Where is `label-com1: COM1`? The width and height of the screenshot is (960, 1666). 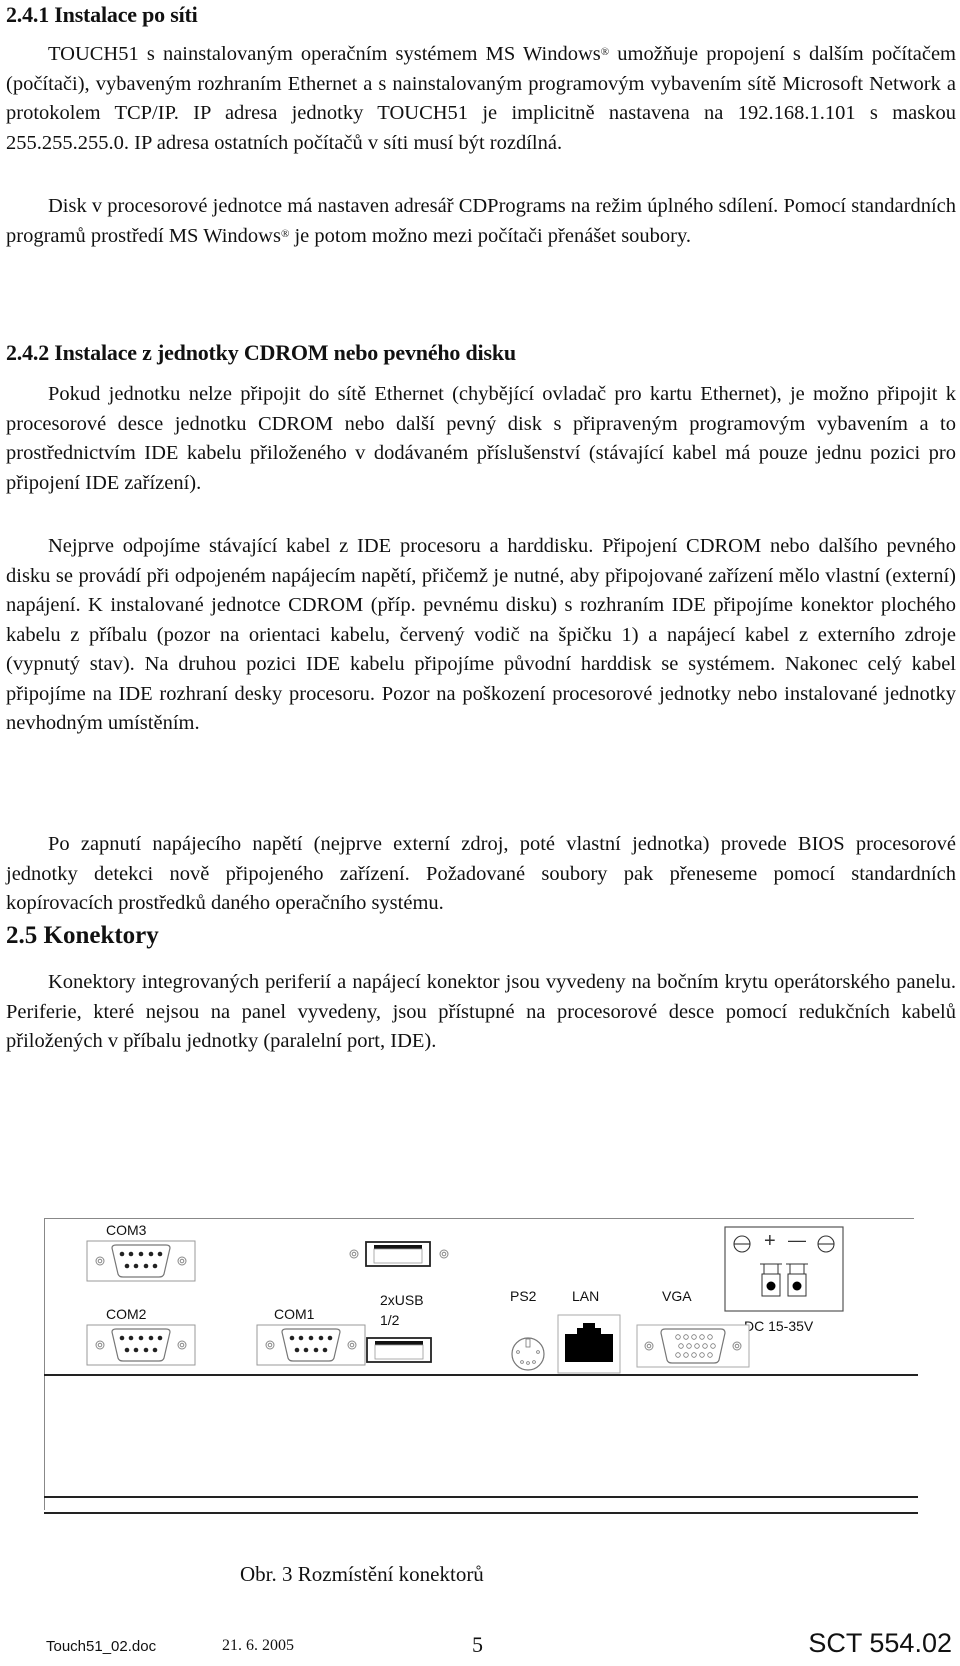
label-com1: COM1 is located at coordinates (294, 1314).